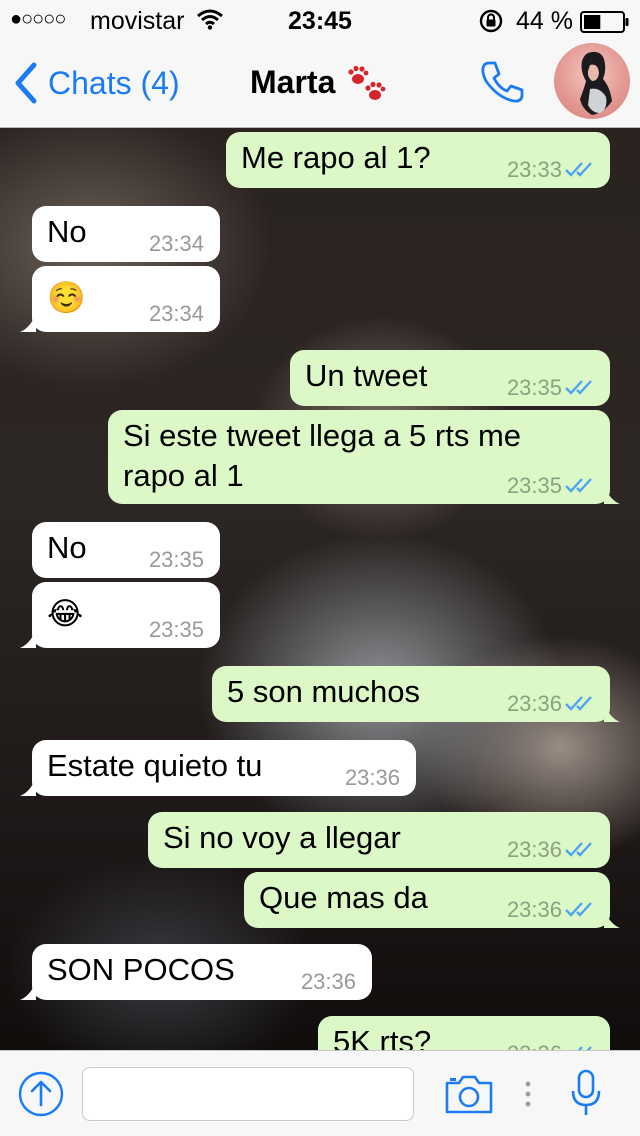  I want to click on outgoing-message: Si no voy a llegar 23:36, so click(379, 840).